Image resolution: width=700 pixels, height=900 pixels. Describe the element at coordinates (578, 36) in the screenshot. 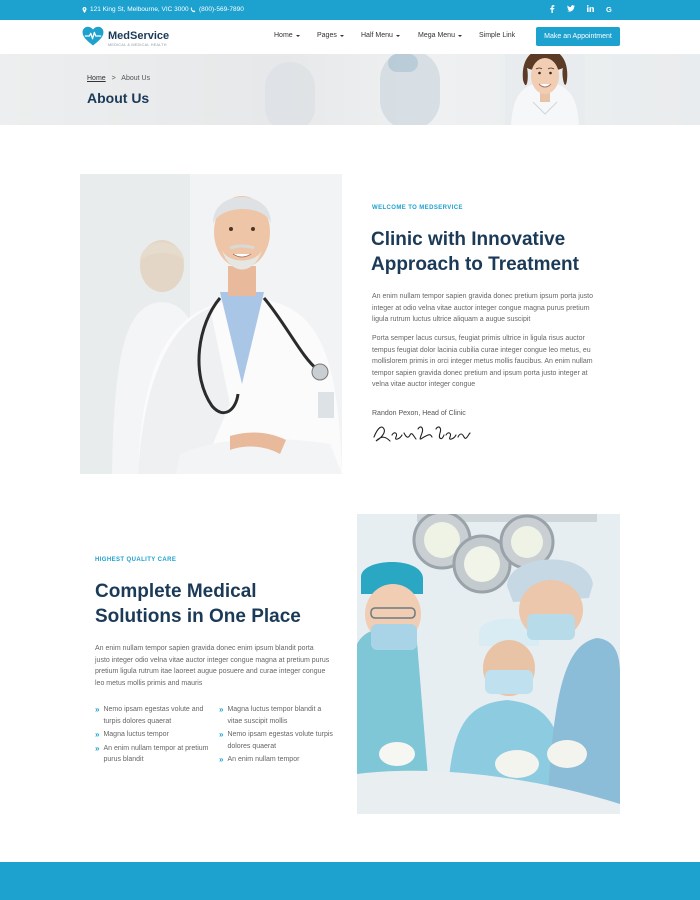

I see `make-appointment-button: Make an Appointment` at that location.